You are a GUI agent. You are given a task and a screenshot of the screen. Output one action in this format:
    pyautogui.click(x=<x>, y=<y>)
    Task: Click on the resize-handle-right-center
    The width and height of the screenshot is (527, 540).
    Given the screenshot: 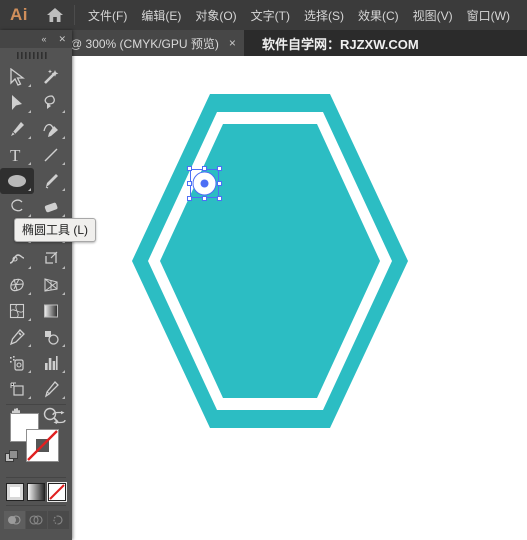 What is the action you would take?
    pyautogui.click(x=219, y=183)
    